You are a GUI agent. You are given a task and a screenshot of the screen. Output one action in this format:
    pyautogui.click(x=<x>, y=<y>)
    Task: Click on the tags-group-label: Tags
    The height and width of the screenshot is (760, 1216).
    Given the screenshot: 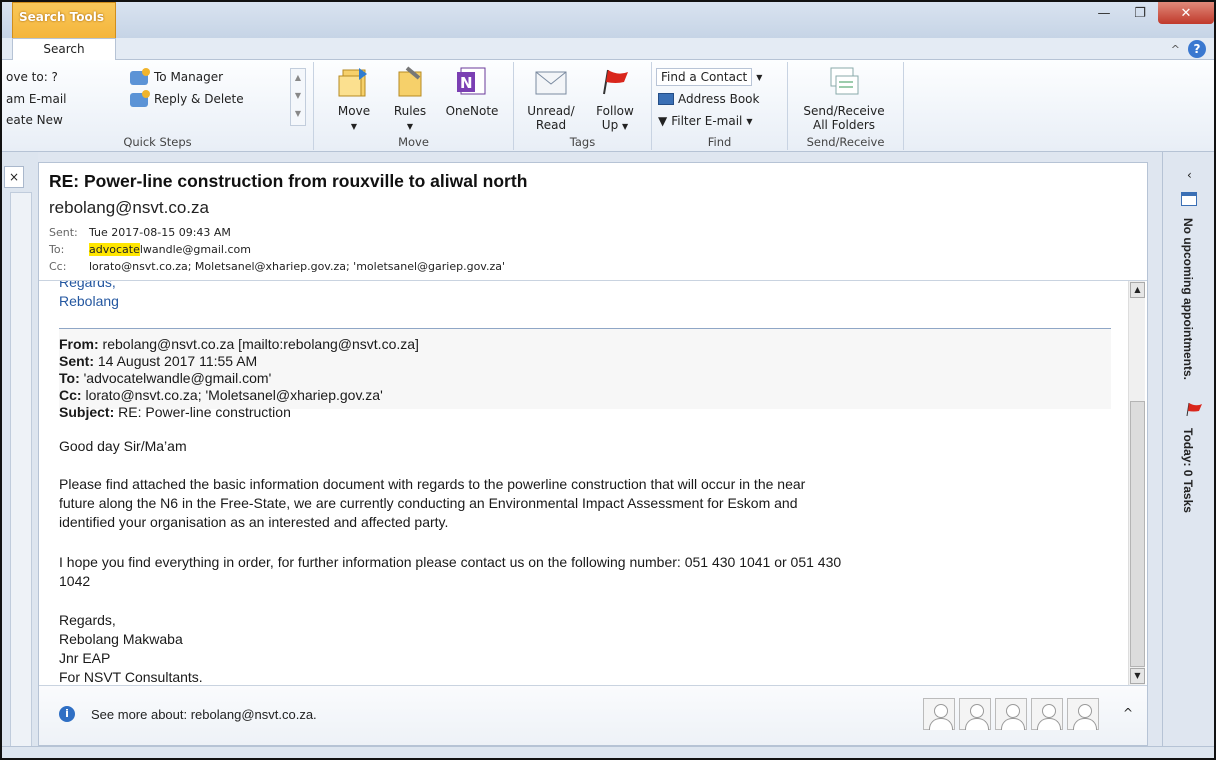 What is the action you would take?
    pyautogui.click(x=582, y=142)
    